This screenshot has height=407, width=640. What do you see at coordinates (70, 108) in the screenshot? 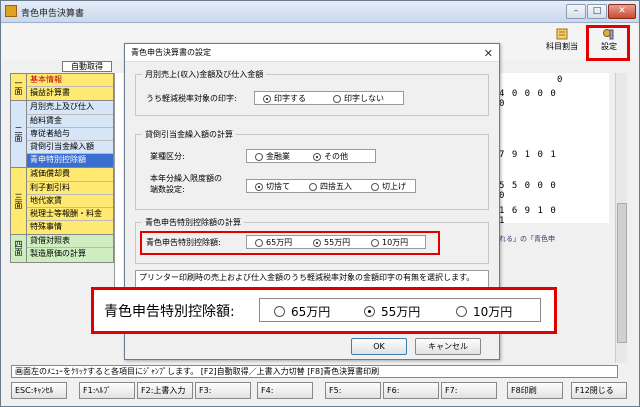
I see `nav-item-monthly: 月別売上及び仕入` at bounding box center [70, 108].